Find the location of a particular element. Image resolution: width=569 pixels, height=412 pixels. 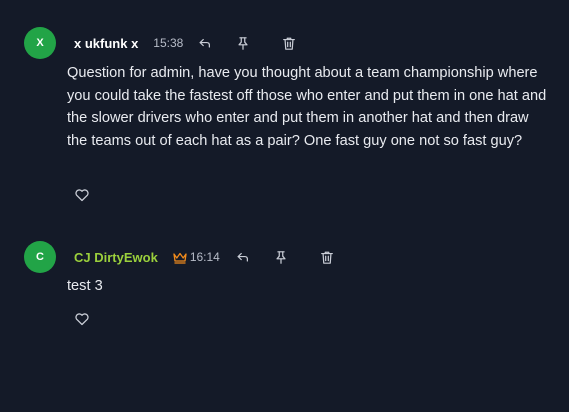

avatar: X is located at coordinates (40, 43).